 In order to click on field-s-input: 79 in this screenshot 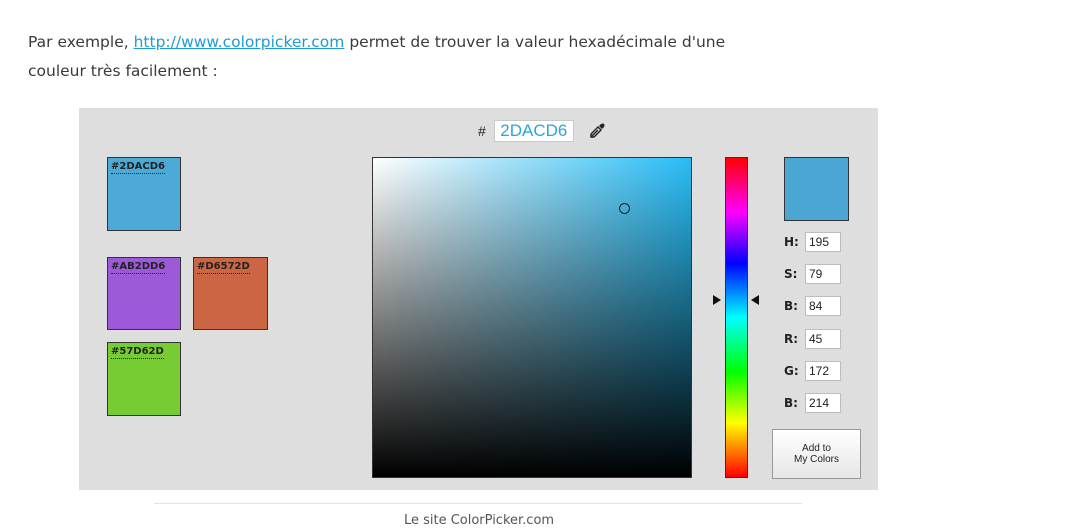, I will do `click(823, 274)`.